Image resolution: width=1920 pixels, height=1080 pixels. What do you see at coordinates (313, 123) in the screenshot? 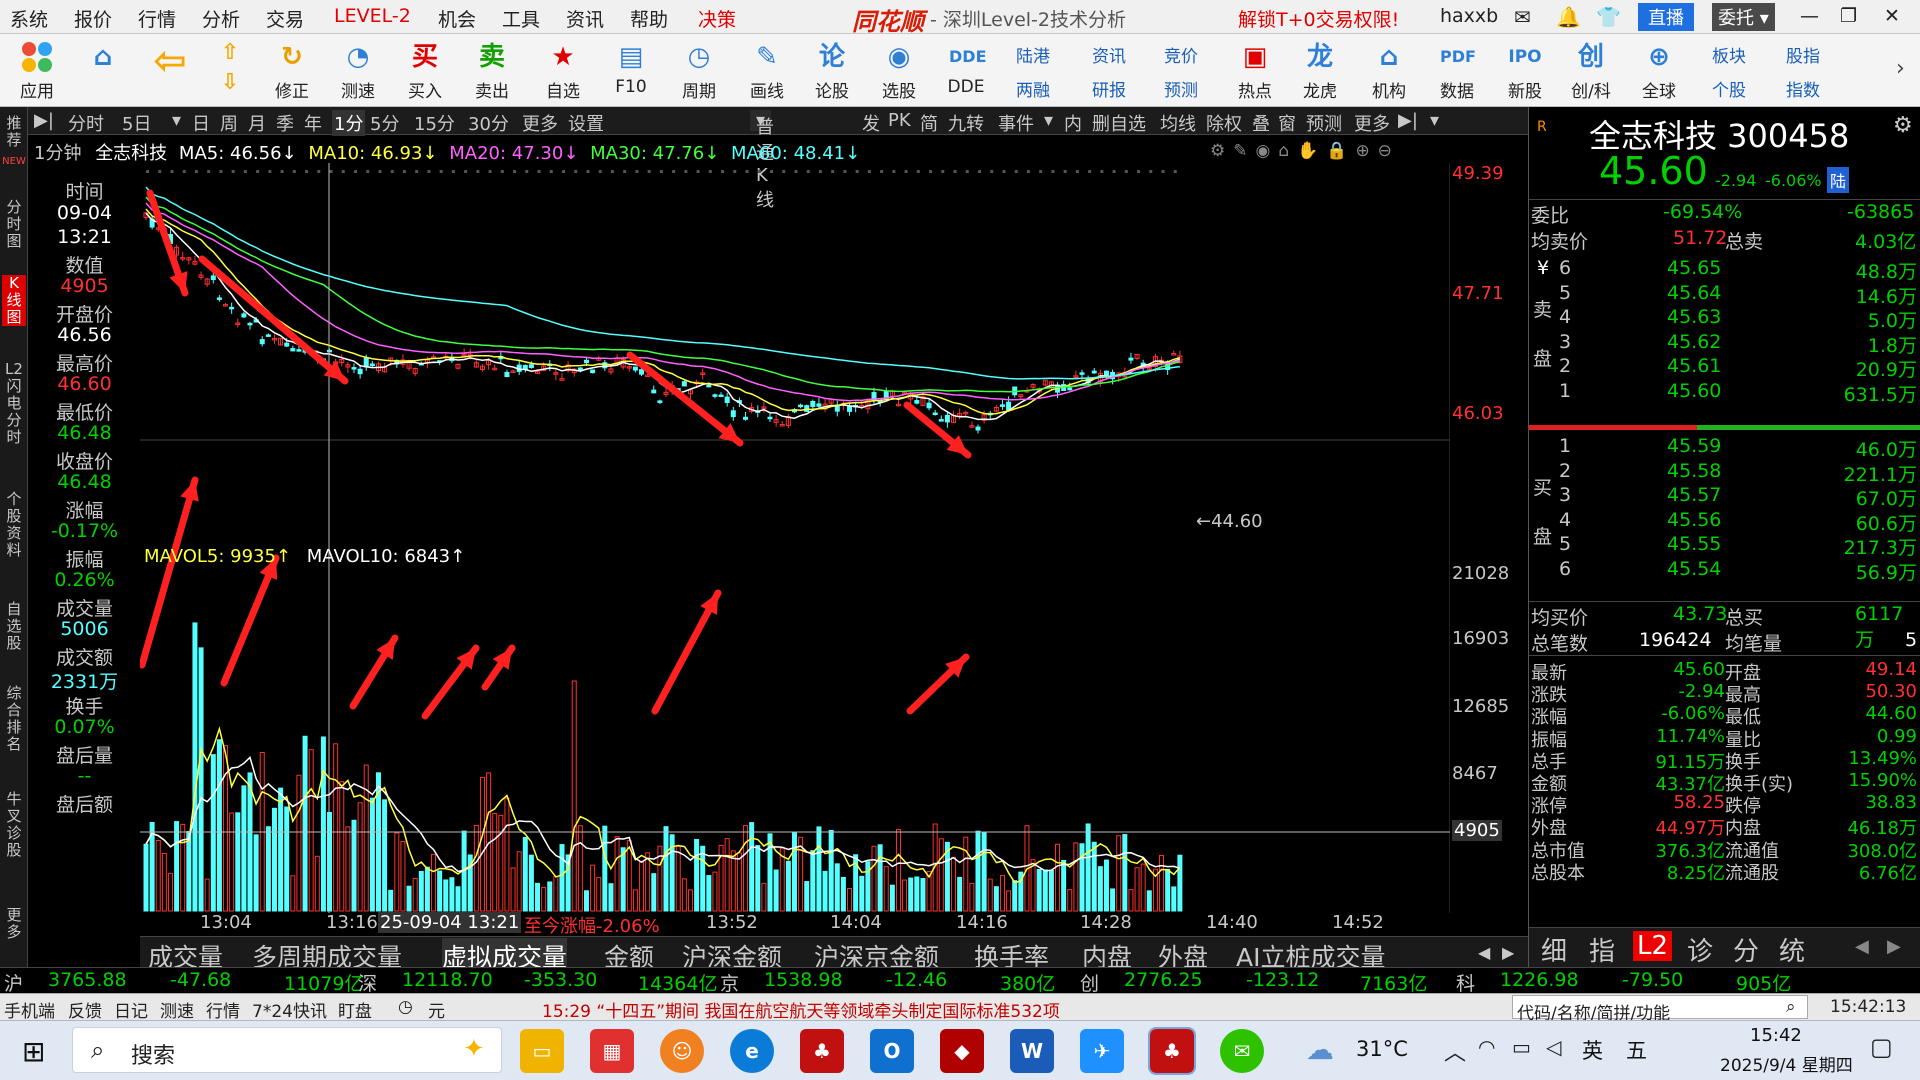
I see `period-tab-year: 年` at bounding box center [313, 123].